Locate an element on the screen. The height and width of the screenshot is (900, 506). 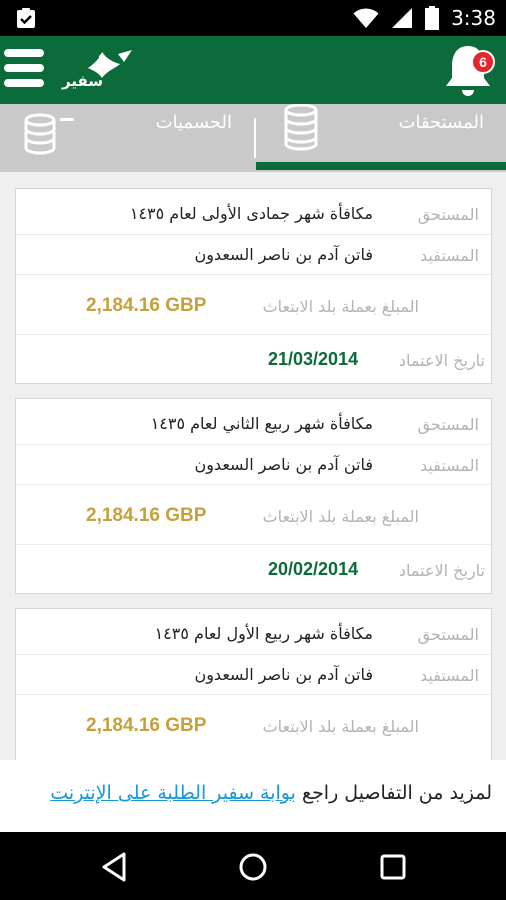
hamburger-menu-icon is located at coordinates (24, 70).